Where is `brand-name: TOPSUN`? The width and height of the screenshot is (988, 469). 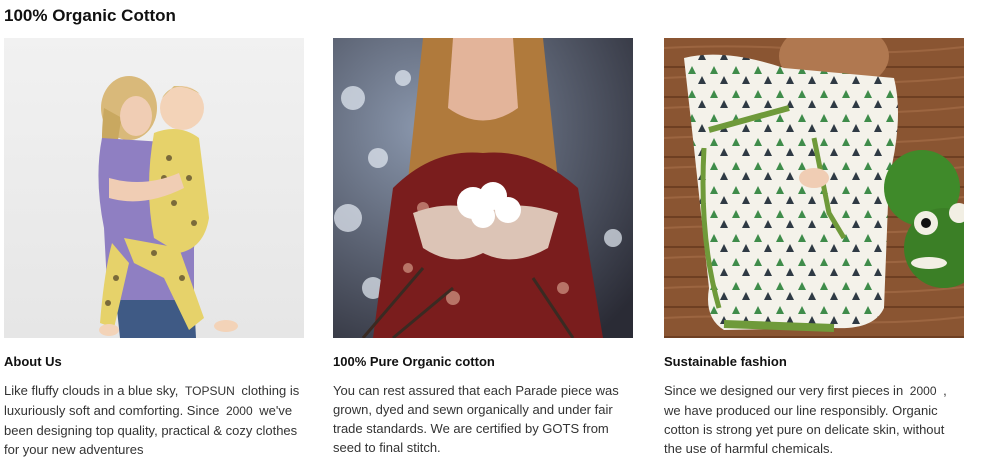 brand-name: TOPSUN is located at coordinates (210, 391).